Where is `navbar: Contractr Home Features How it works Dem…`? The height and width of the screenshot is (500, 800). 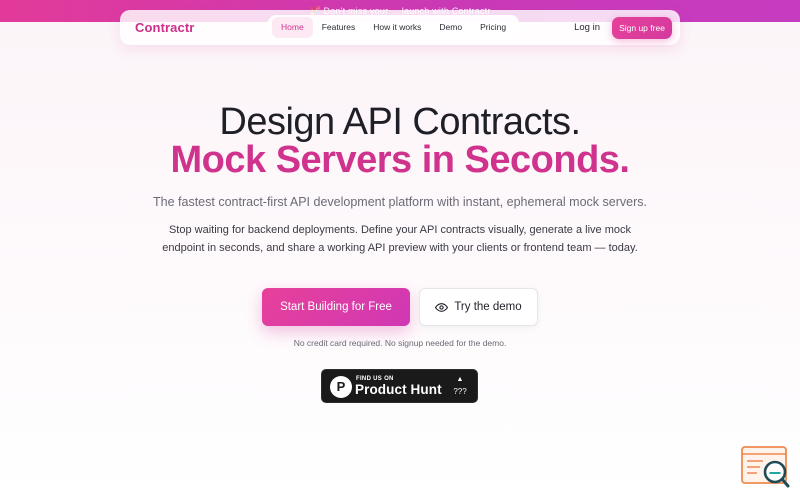 navbar: Contractr Home Features How it works Dem… is located at coordinates (400, 27).